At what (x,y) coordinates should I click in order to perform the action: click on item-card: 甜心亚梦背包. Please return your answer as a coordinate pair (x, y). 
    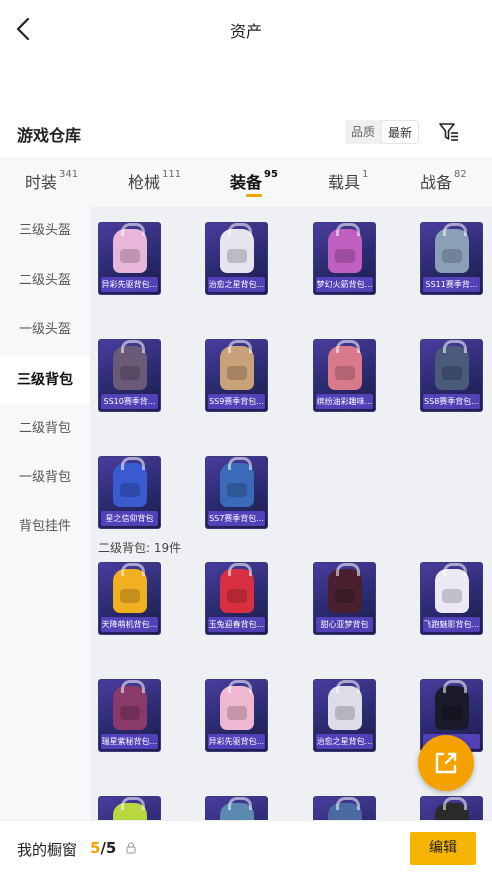
    Looking at the image, I should click on (344, 598).